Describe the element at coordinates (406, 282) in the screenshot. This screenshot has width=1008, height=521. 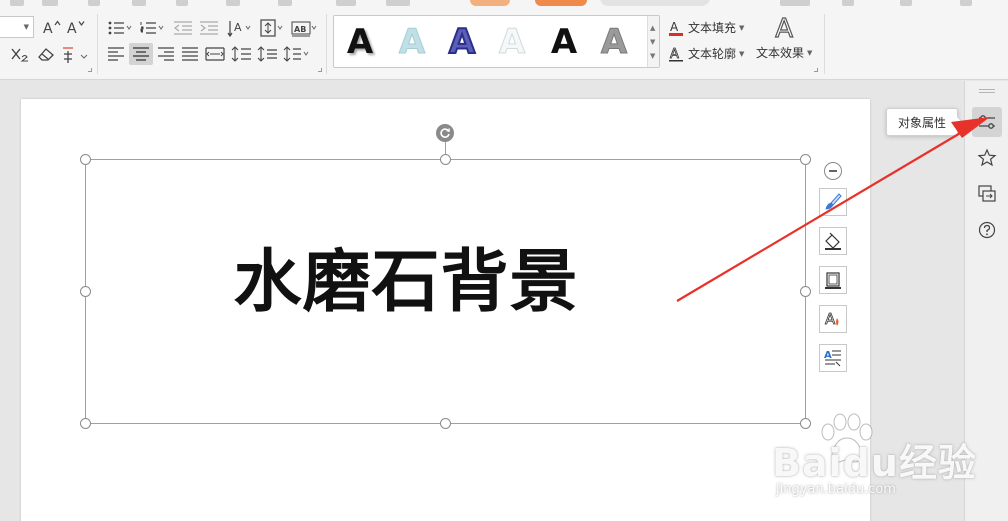
I see `text-box-content: 水磨石背景` at that location.